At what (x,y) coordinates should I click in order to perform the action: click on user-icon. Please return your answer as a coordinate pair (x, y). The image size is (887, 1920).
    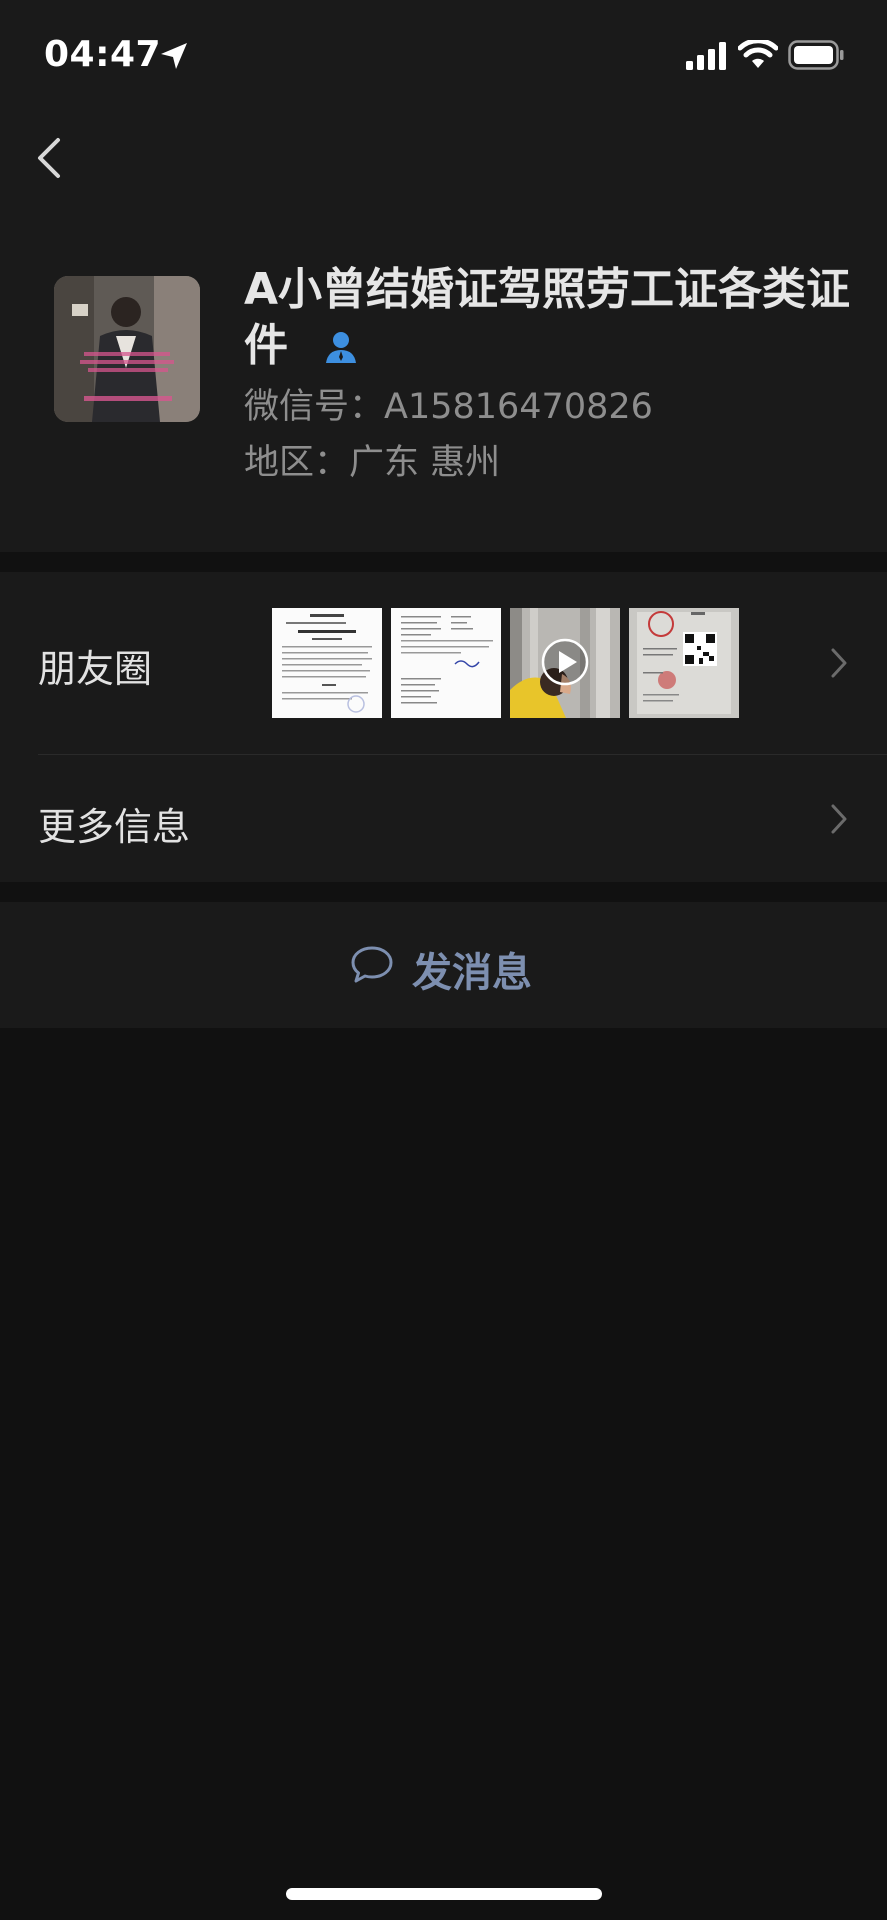
    Looking at the image, I should click on (341, 347).